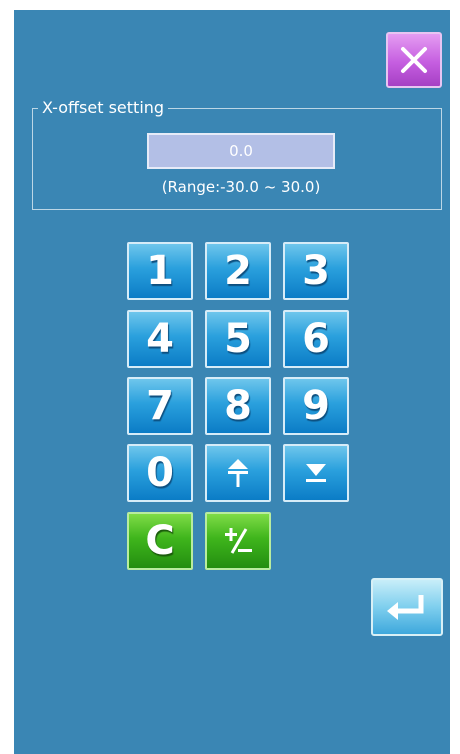 Image resolution: width=460 pixels, height=754 pixels. I want to click on close-button, so click(414, 60).